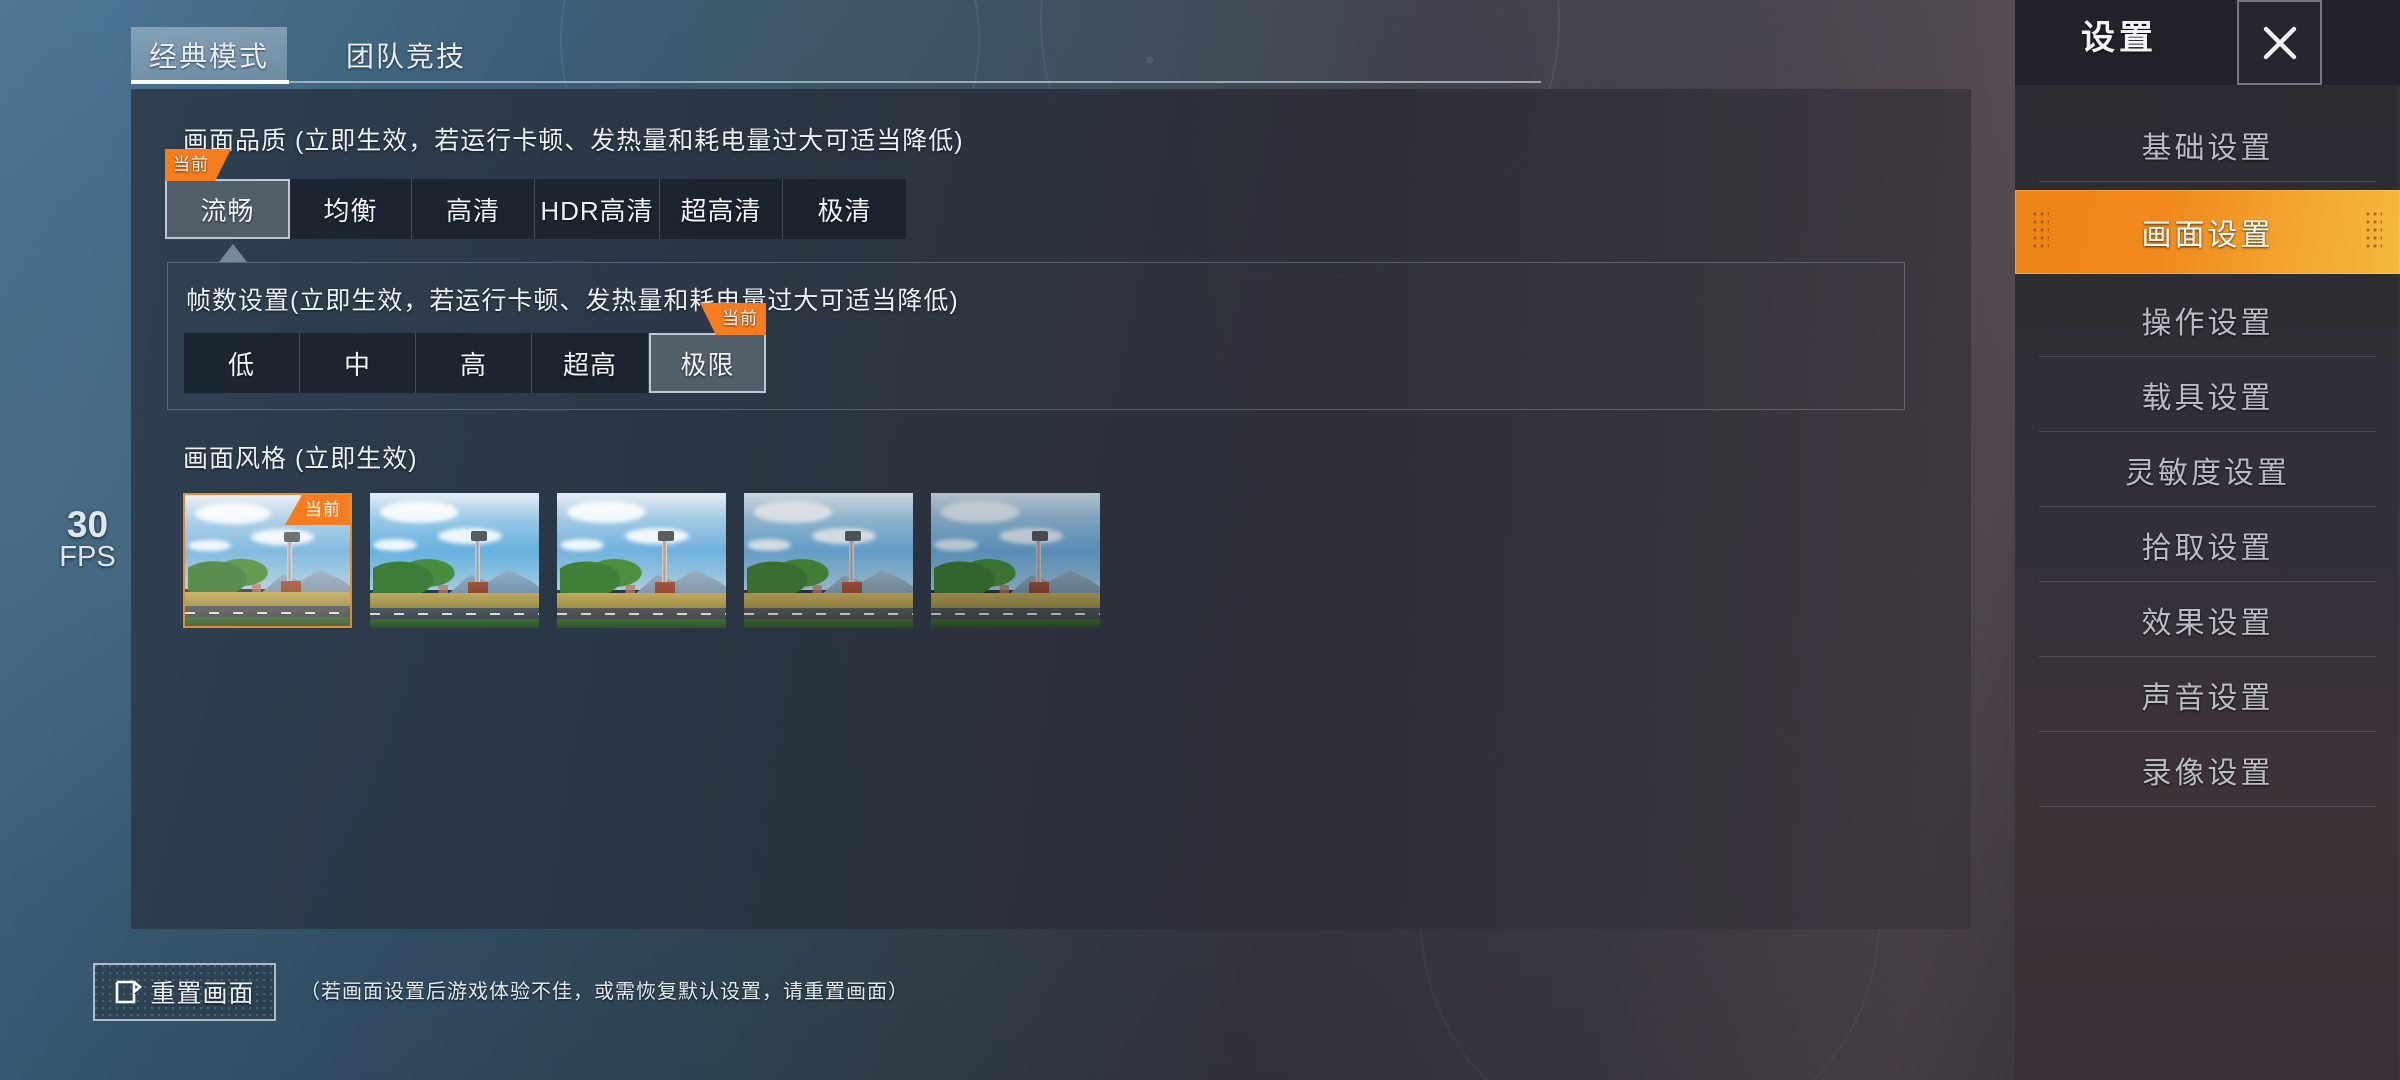 The image size is (2400, 1080). I want to click on quality-selection-pointer-icon, so click(233, 253).